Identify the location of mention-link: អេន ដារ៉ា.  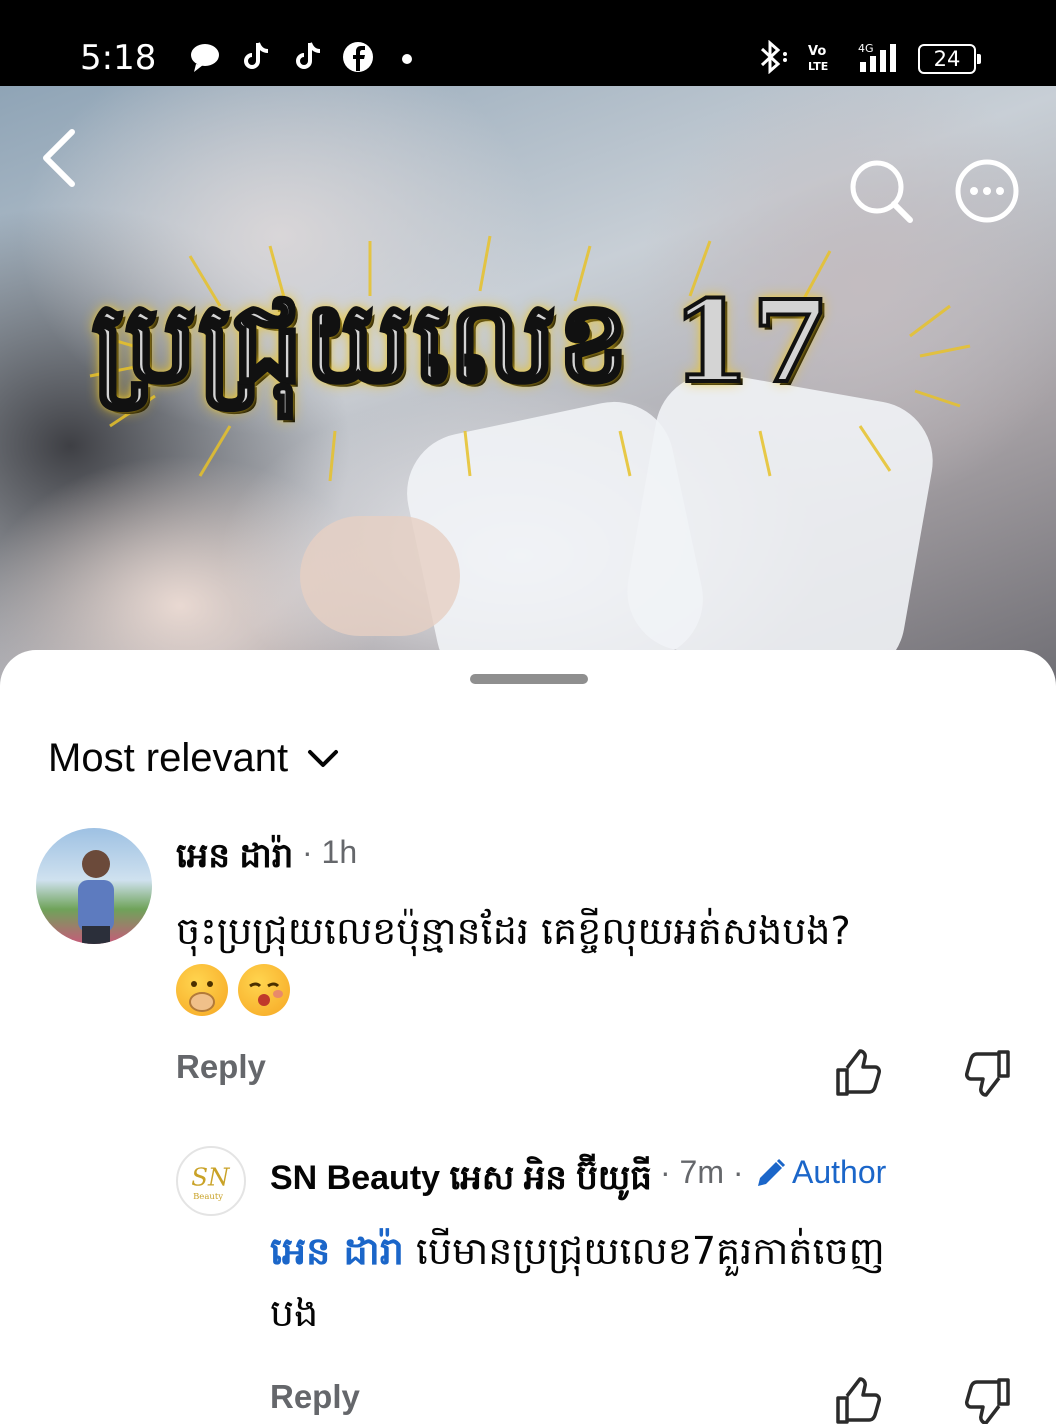
(337, 1251).